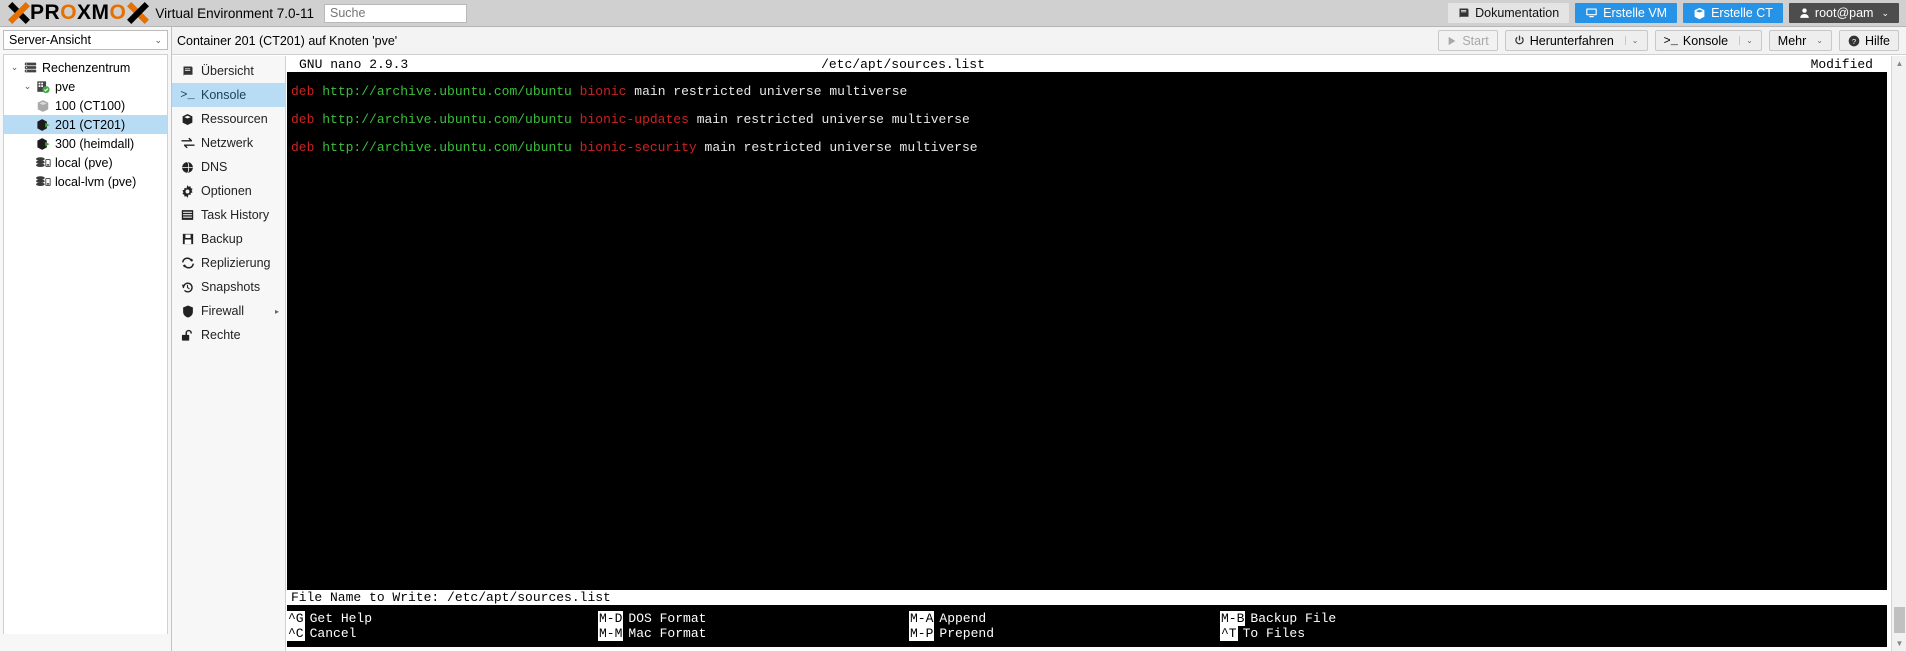 The width and height of the screenshot is (1906, 651). What do you see at coordinates (1899, 620) in the screenshot?
I see `scrollbar-thumb` at bounding box center [1899, 620].